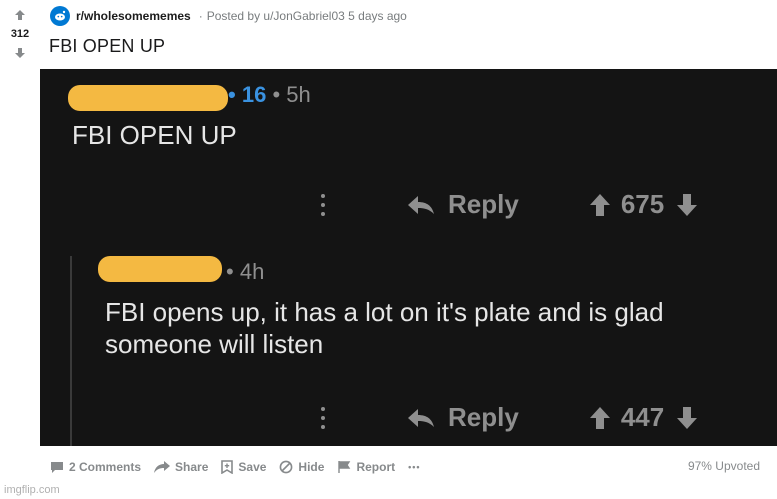 The height and width of the screenshot is (499, 777). What do you see at coordinates (252, 271) in the screenshot?
I see `comment-2-age: 4h` at bounding box center [252, 271].